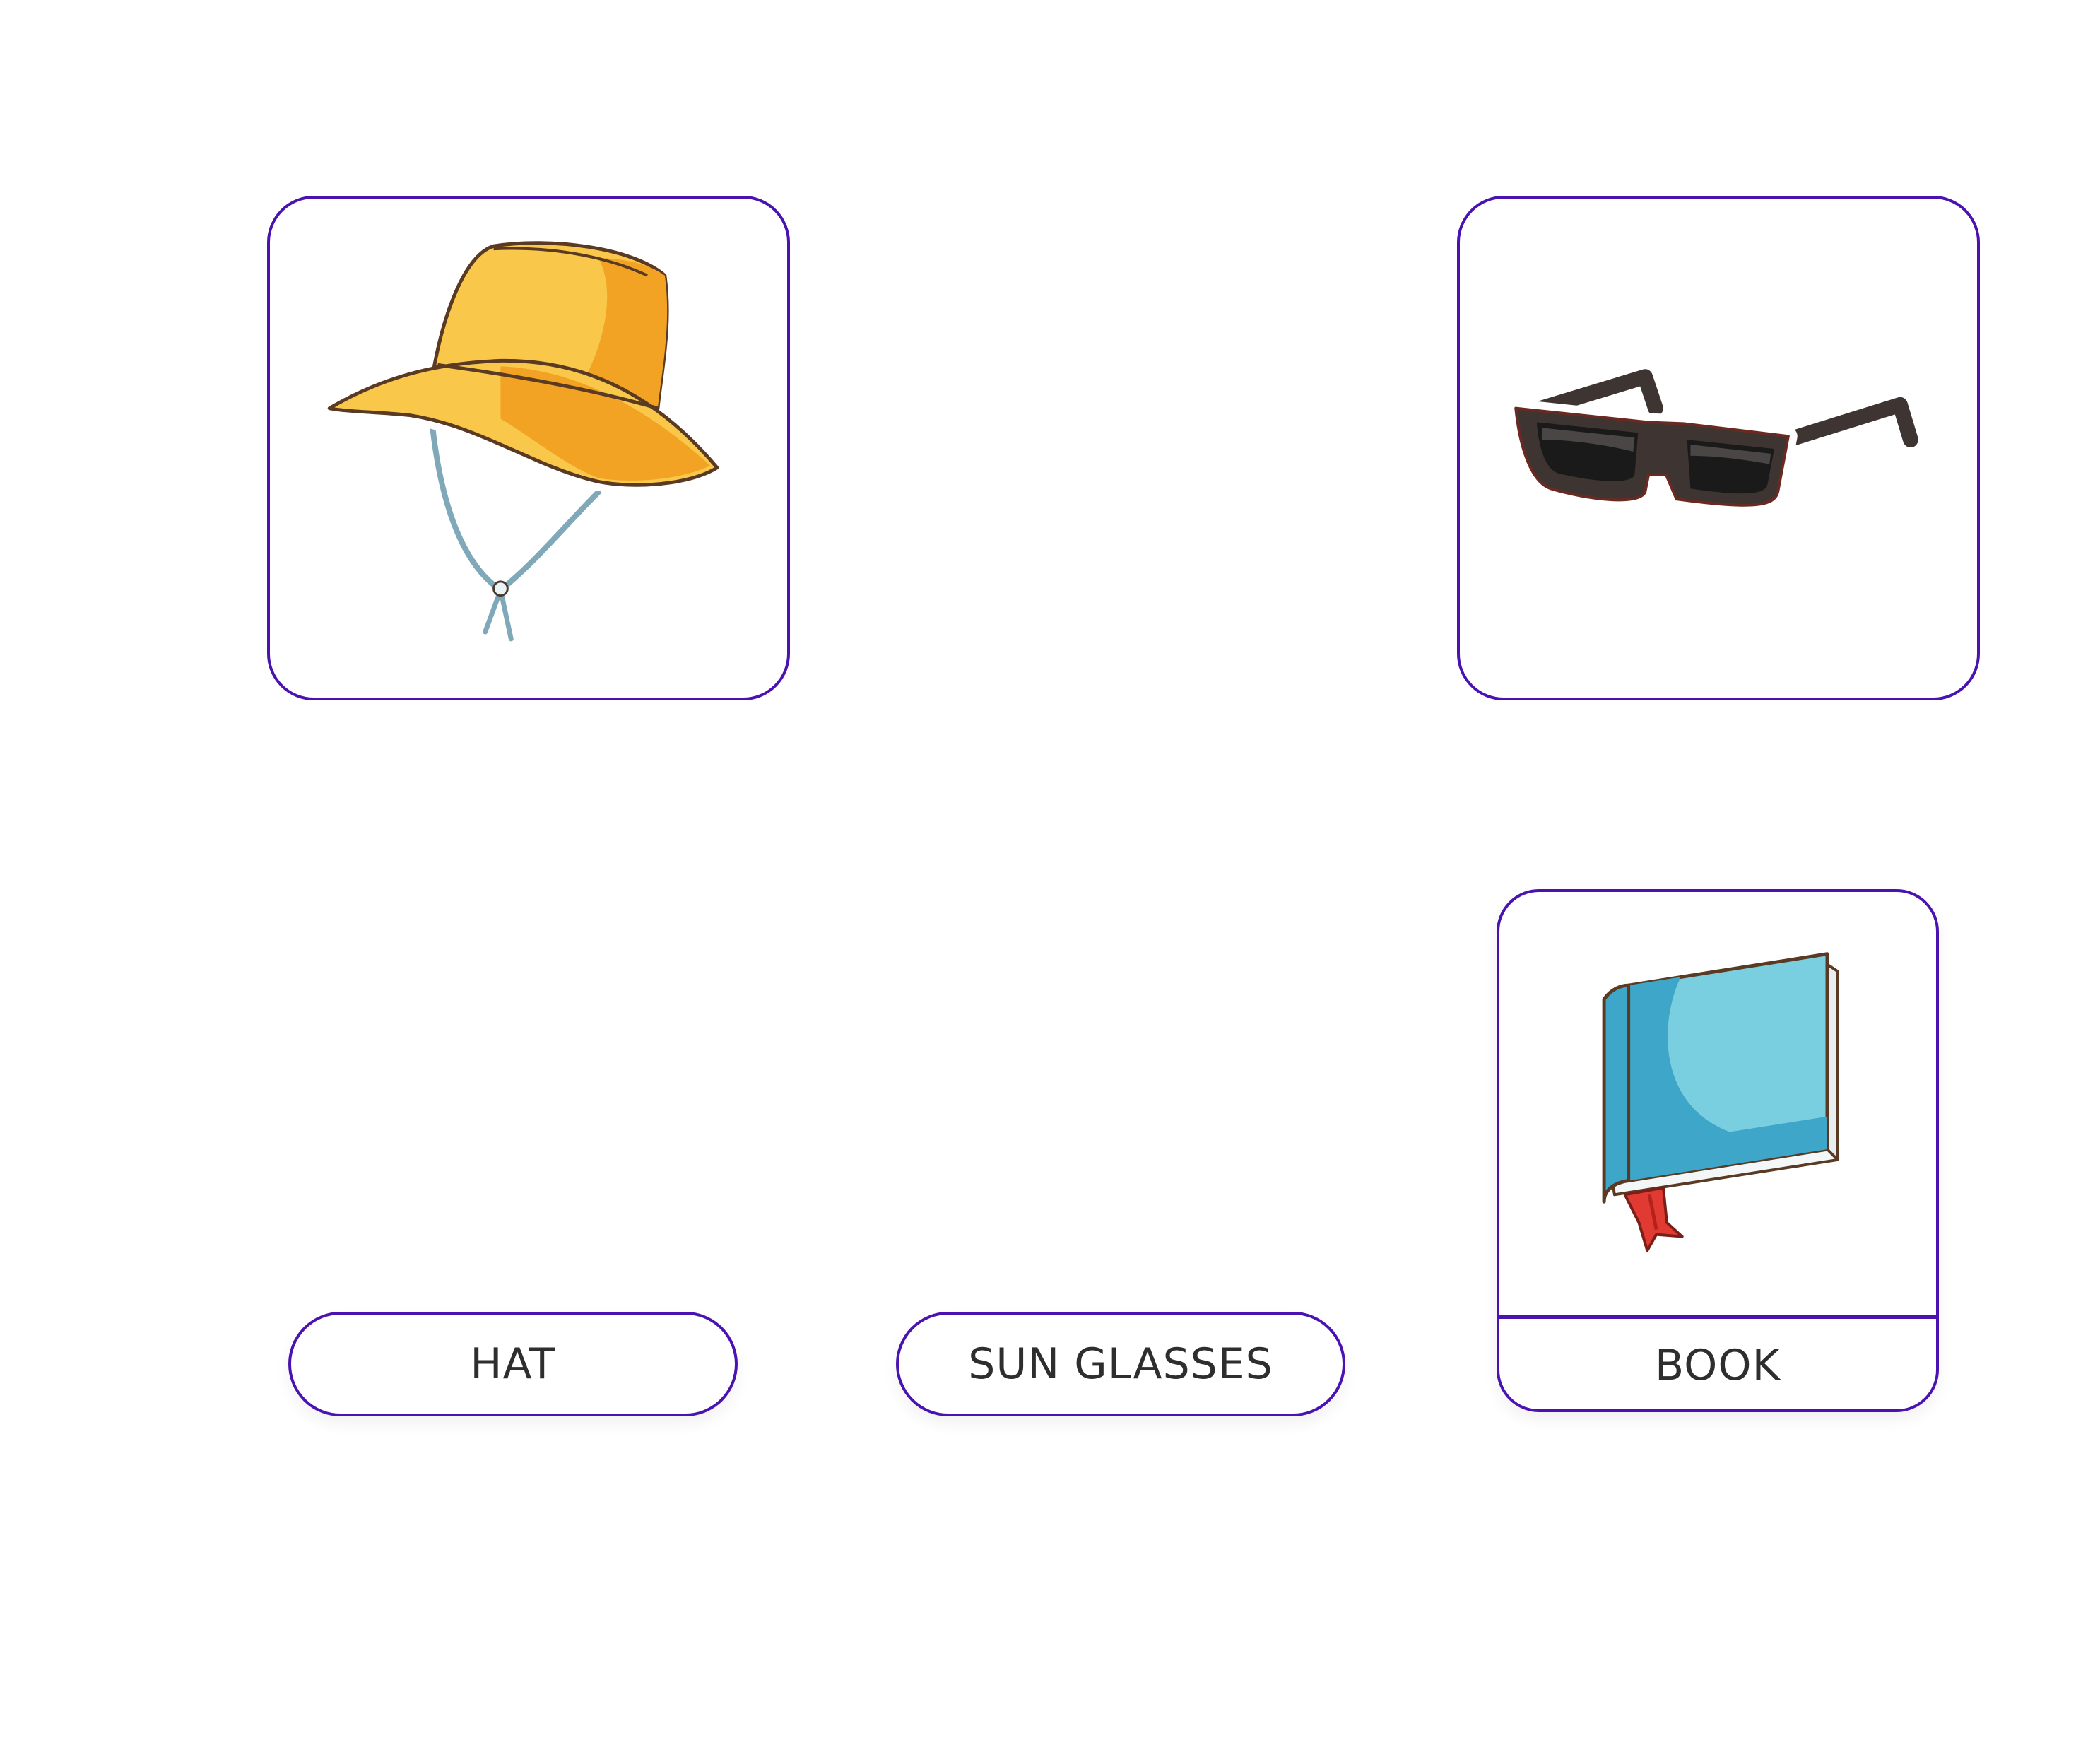 The width and height of the screenshot is (2100, 1762). I want to click on hat-label-text: HAT, so click(513, 1364).